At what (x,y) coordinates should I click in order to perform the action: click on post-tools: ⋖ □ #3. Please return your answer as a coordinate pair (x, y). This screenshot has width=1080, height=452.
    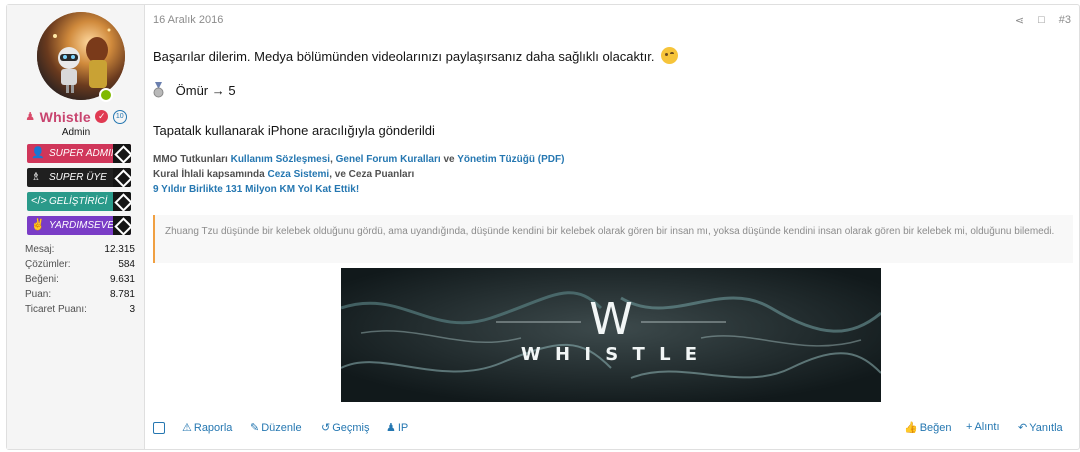
    Looking at the image, I should click on (1043, 20).